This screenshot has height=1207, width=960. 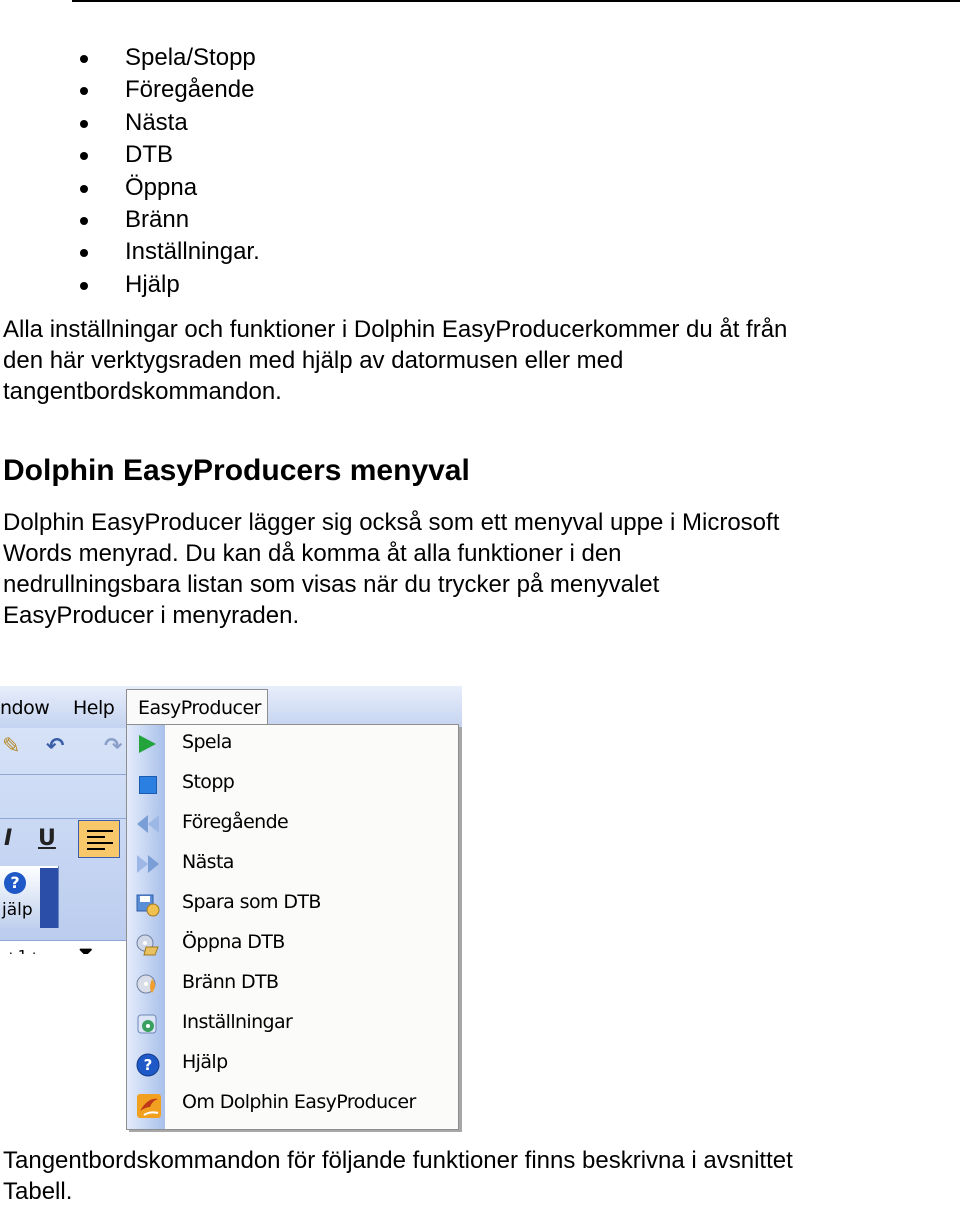 What do you see at coordinates (292, 1105) in the screenshot?
I see `menu-item-om-dolphin-easyproducer: Om Dolphin EasyProducer` at bounding box center [292, 1105].